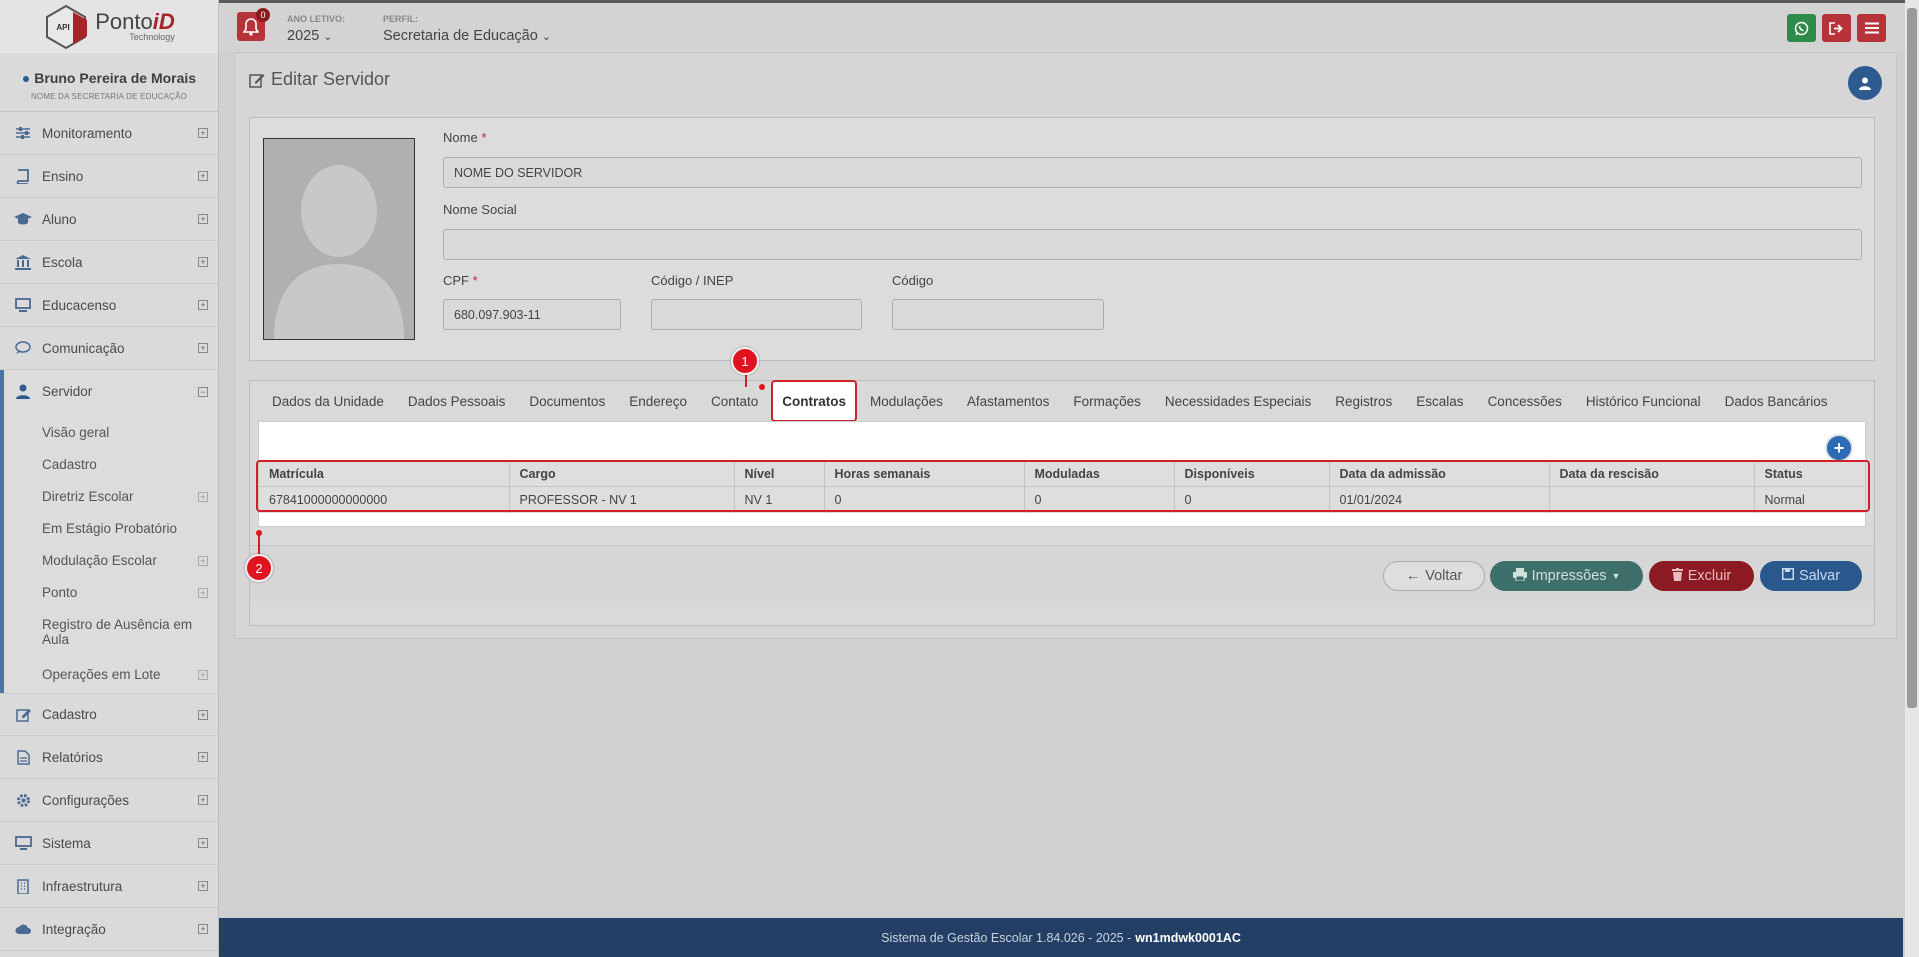 Image resolution: width=1919 pixels, height=957 pixels. What do you see at coordinates (109, 929) in the screenshot?
I see `sidebar-item-integracao: Integração +` at bounding box center [109, 929].